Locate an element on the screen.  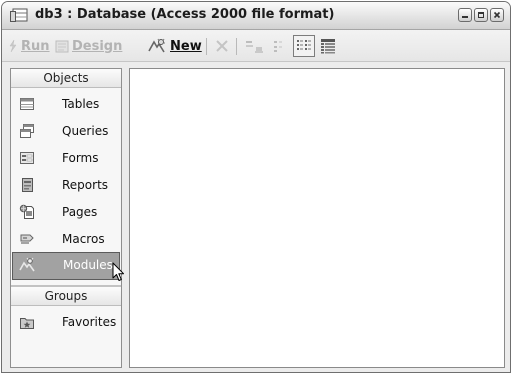
groups-header: Groups is located at coordinates (66, 296).